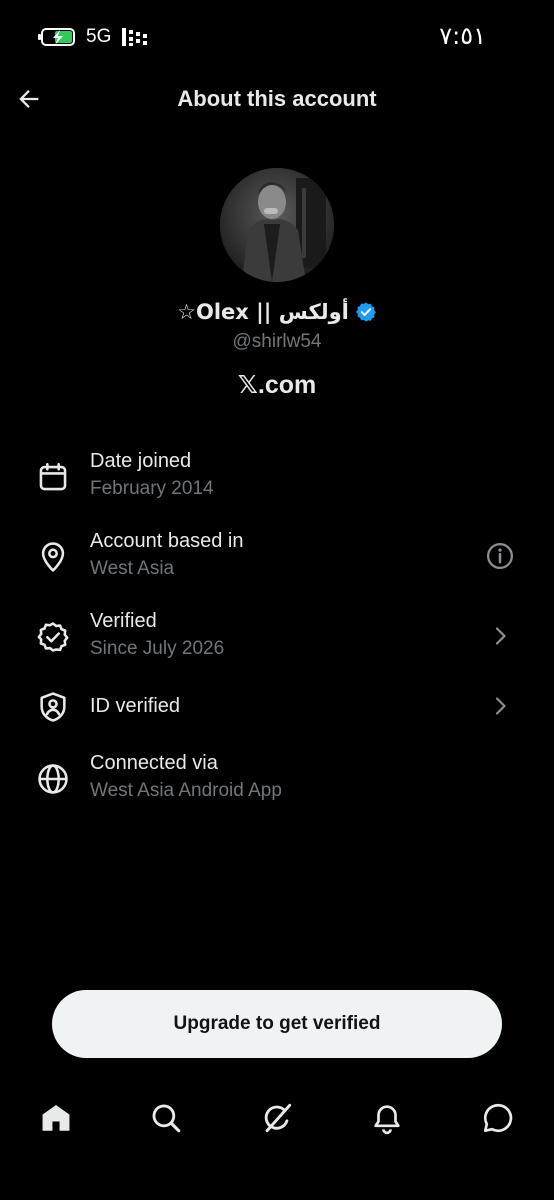 This screenshot has width=554, height=1200. I want to click on info-icon, so click(500, 556).